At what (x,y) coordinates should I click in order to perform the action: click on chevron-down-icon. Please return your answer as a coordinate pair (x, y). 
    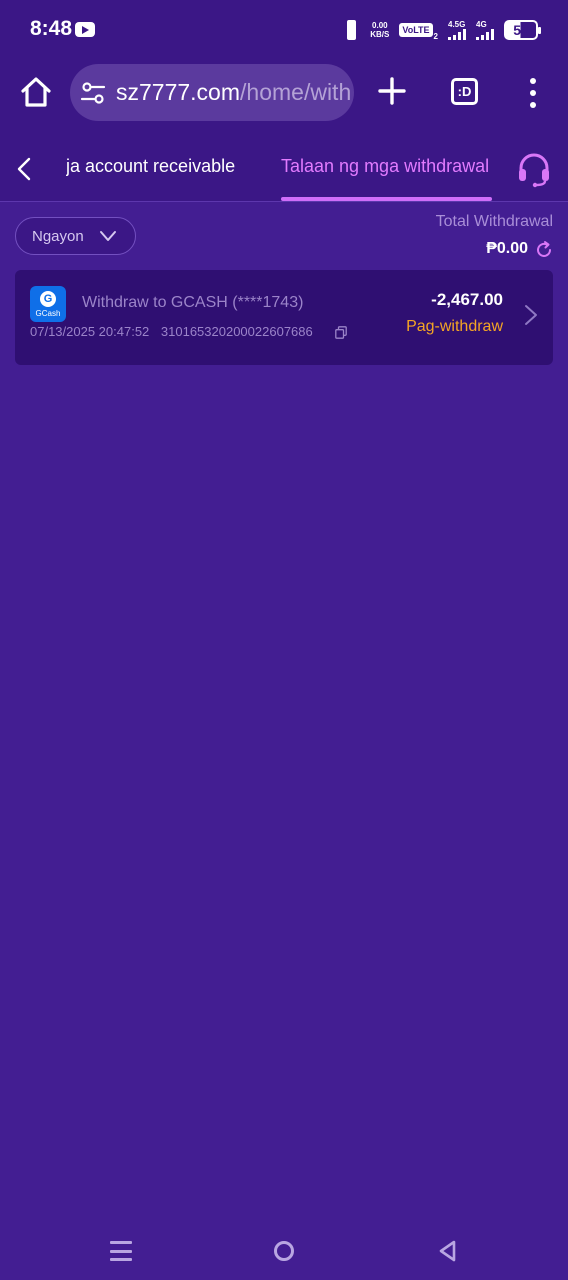
    Looking at the image, I should click on (108, 236).